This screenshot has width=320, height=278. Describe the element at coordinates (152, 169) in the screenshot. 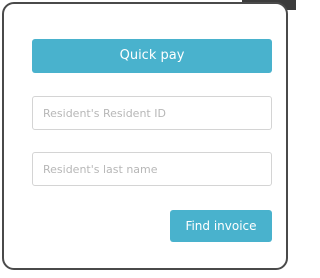

I see `last-name-input` at that location.